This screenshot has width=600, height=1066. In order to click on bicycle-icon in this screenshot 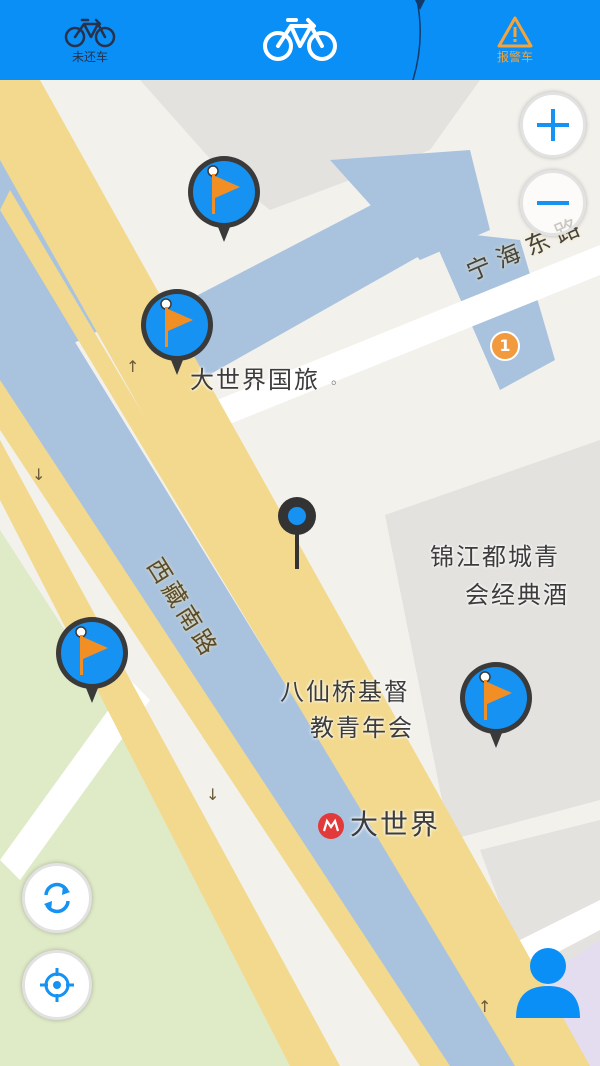, I will do `click(300, 39)`.